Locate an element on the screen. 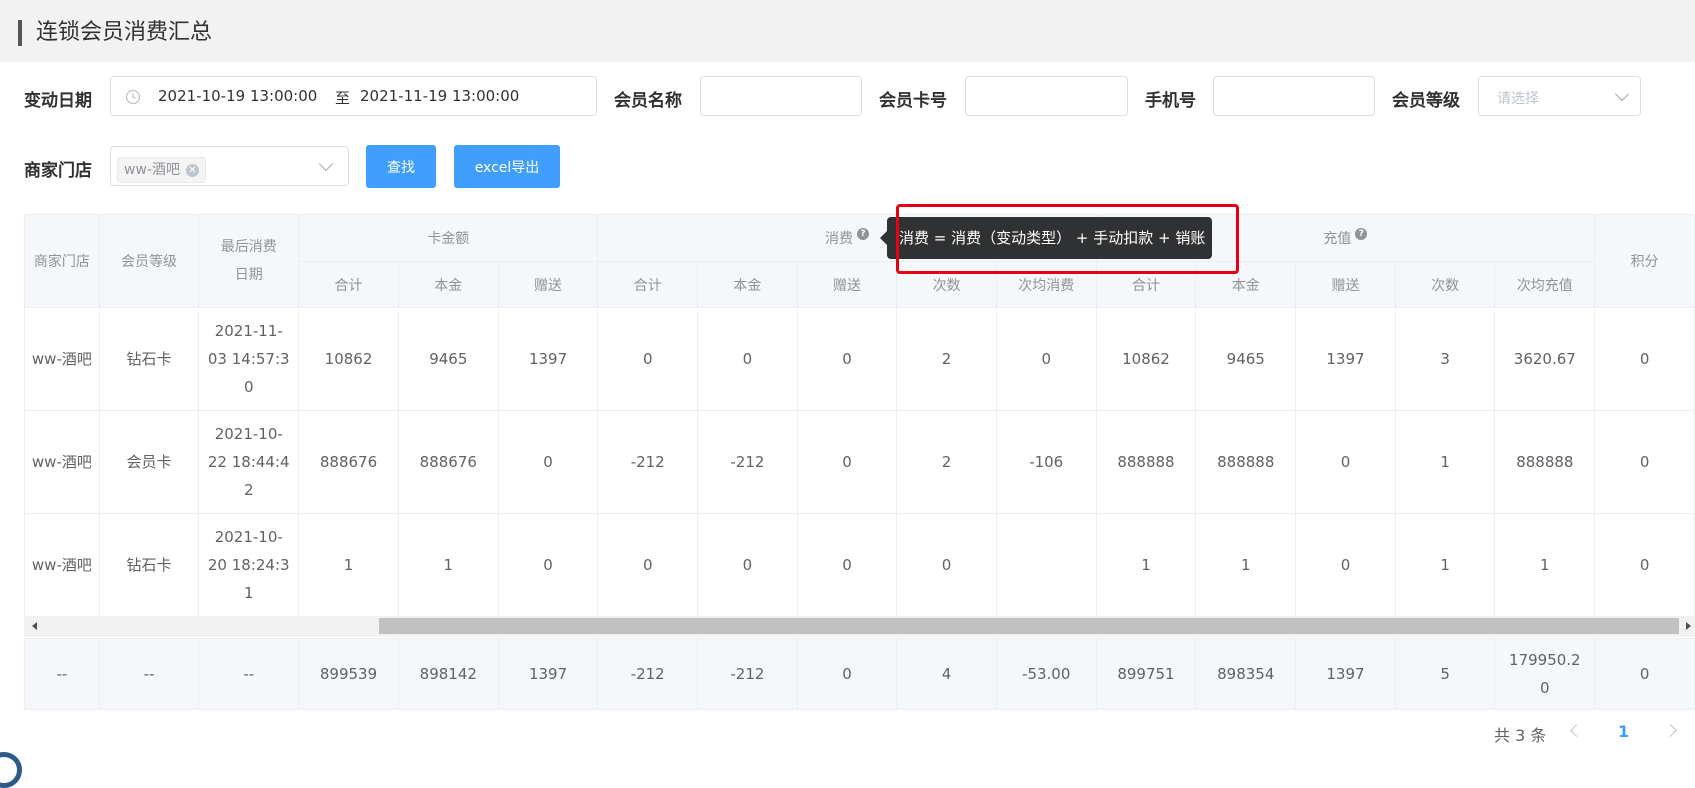  search-button: 查找 is located at coordinates (401, 166).